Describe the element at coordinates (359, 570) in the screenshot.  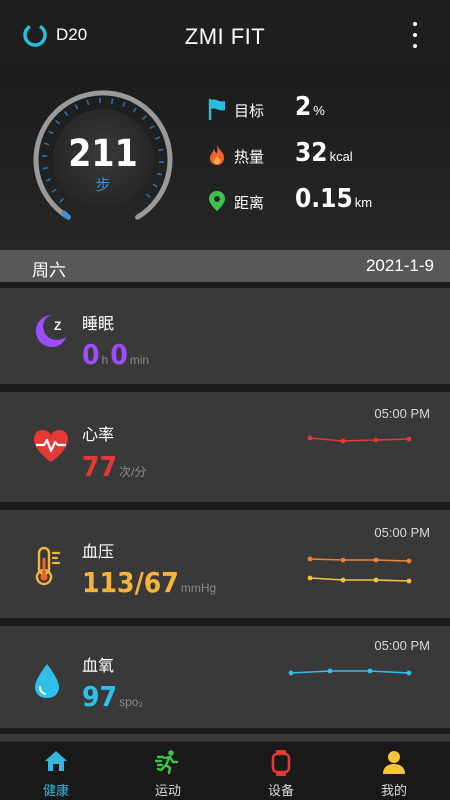
I see `blood-pressure-sparkline` at that location.